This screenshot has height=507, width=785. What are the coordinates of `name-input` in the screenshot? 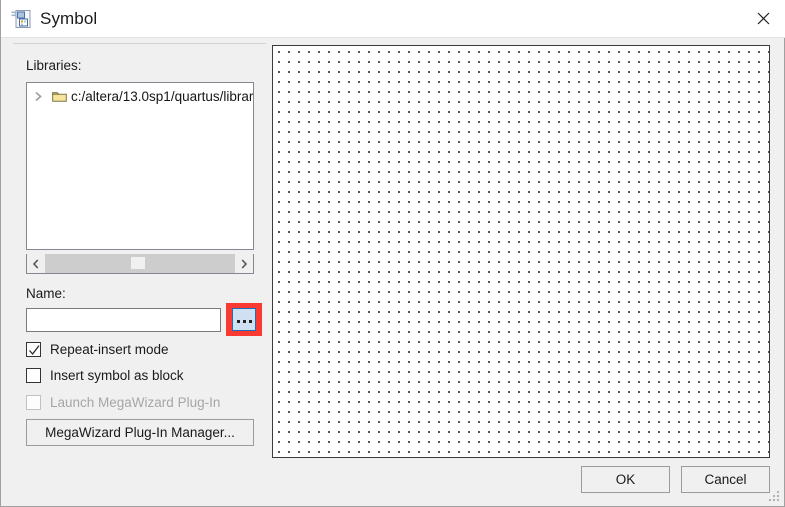 It's located at (123, 320).